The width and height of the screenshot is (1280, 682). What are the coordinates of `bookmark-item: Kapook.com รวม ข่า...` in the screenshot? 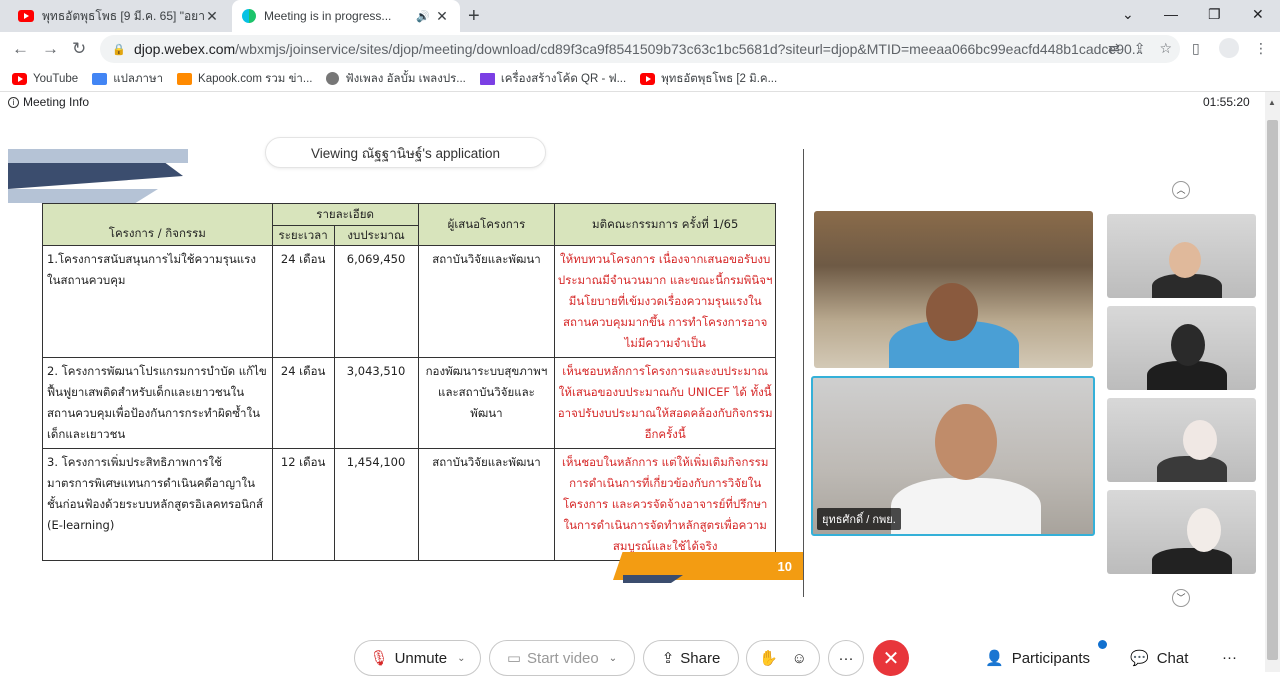 It's located at (244, 79).